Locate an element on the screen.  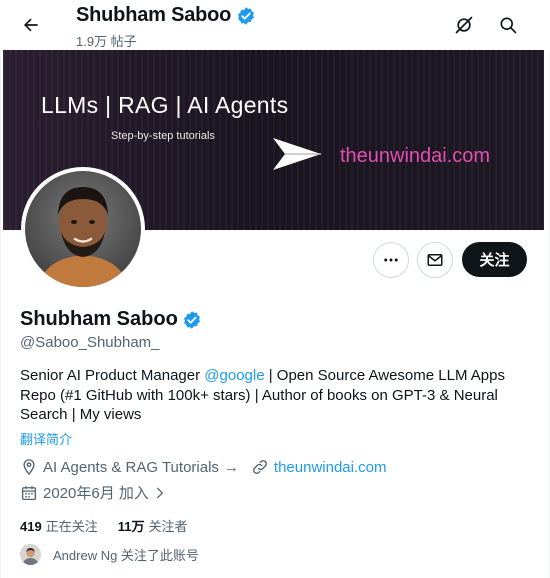
avatar-photo is located at coordinates (83, 229).